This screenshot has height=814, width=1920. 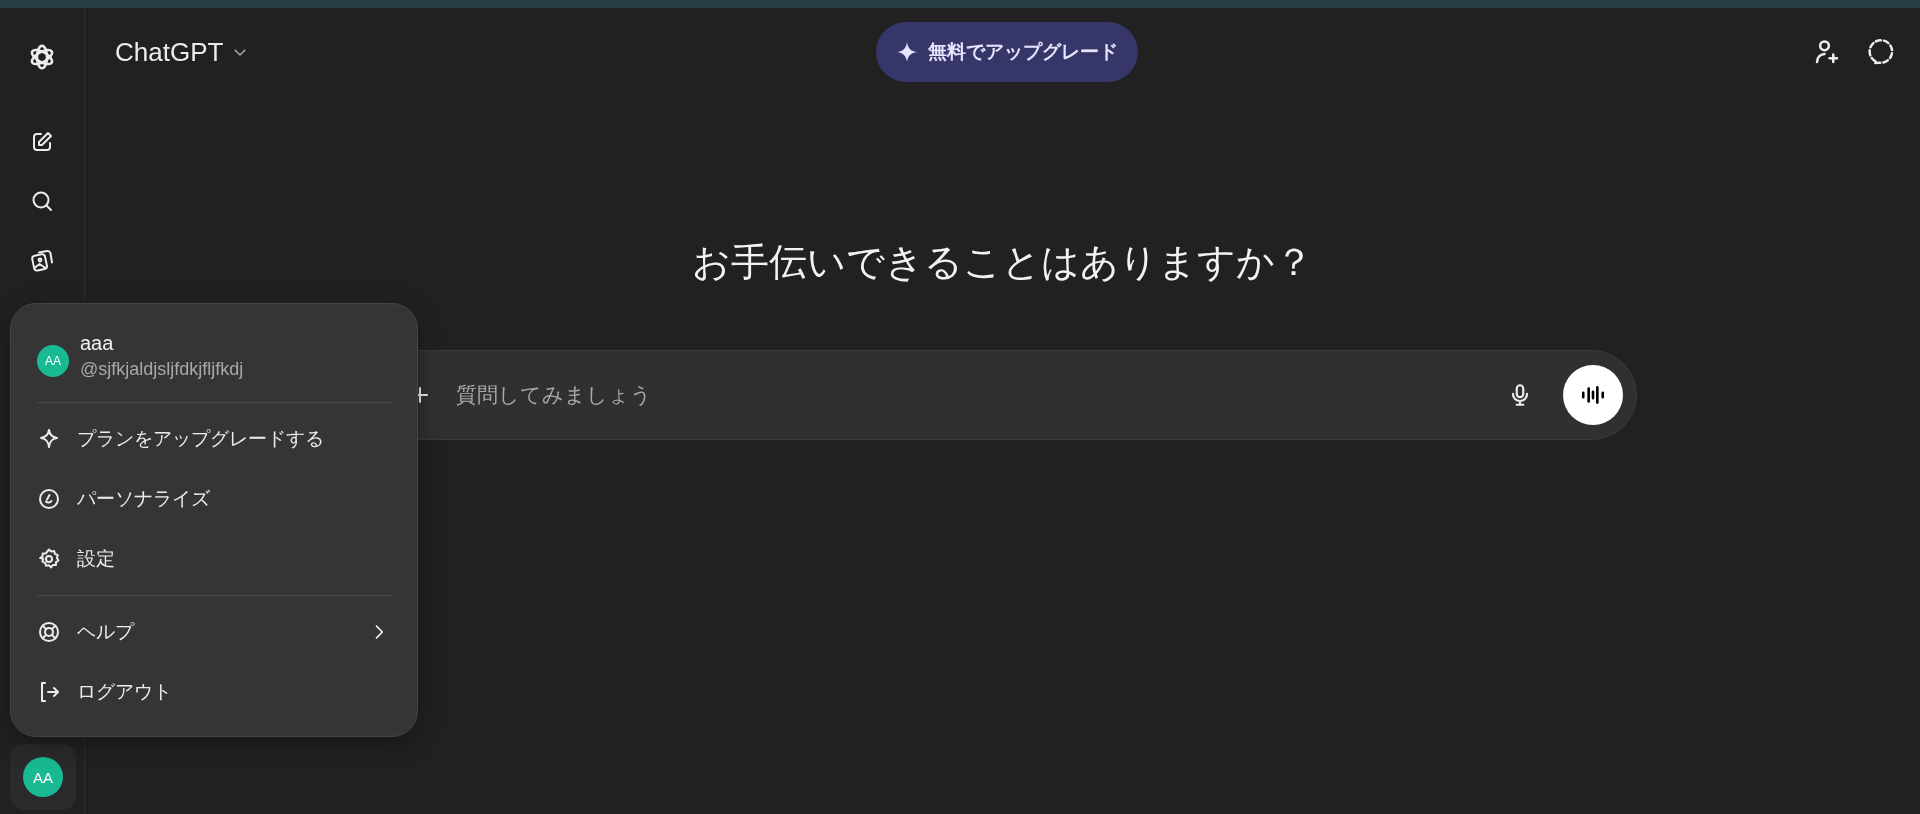 I want to click on menu-item: ヘルプ, so click(x=214, y=632).